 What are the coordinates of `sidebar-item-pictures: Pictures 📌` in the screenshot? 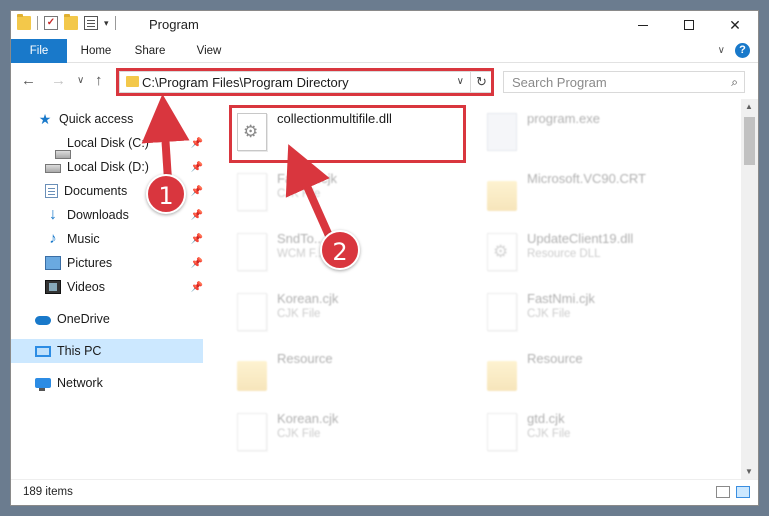 It's located at (107, 263).